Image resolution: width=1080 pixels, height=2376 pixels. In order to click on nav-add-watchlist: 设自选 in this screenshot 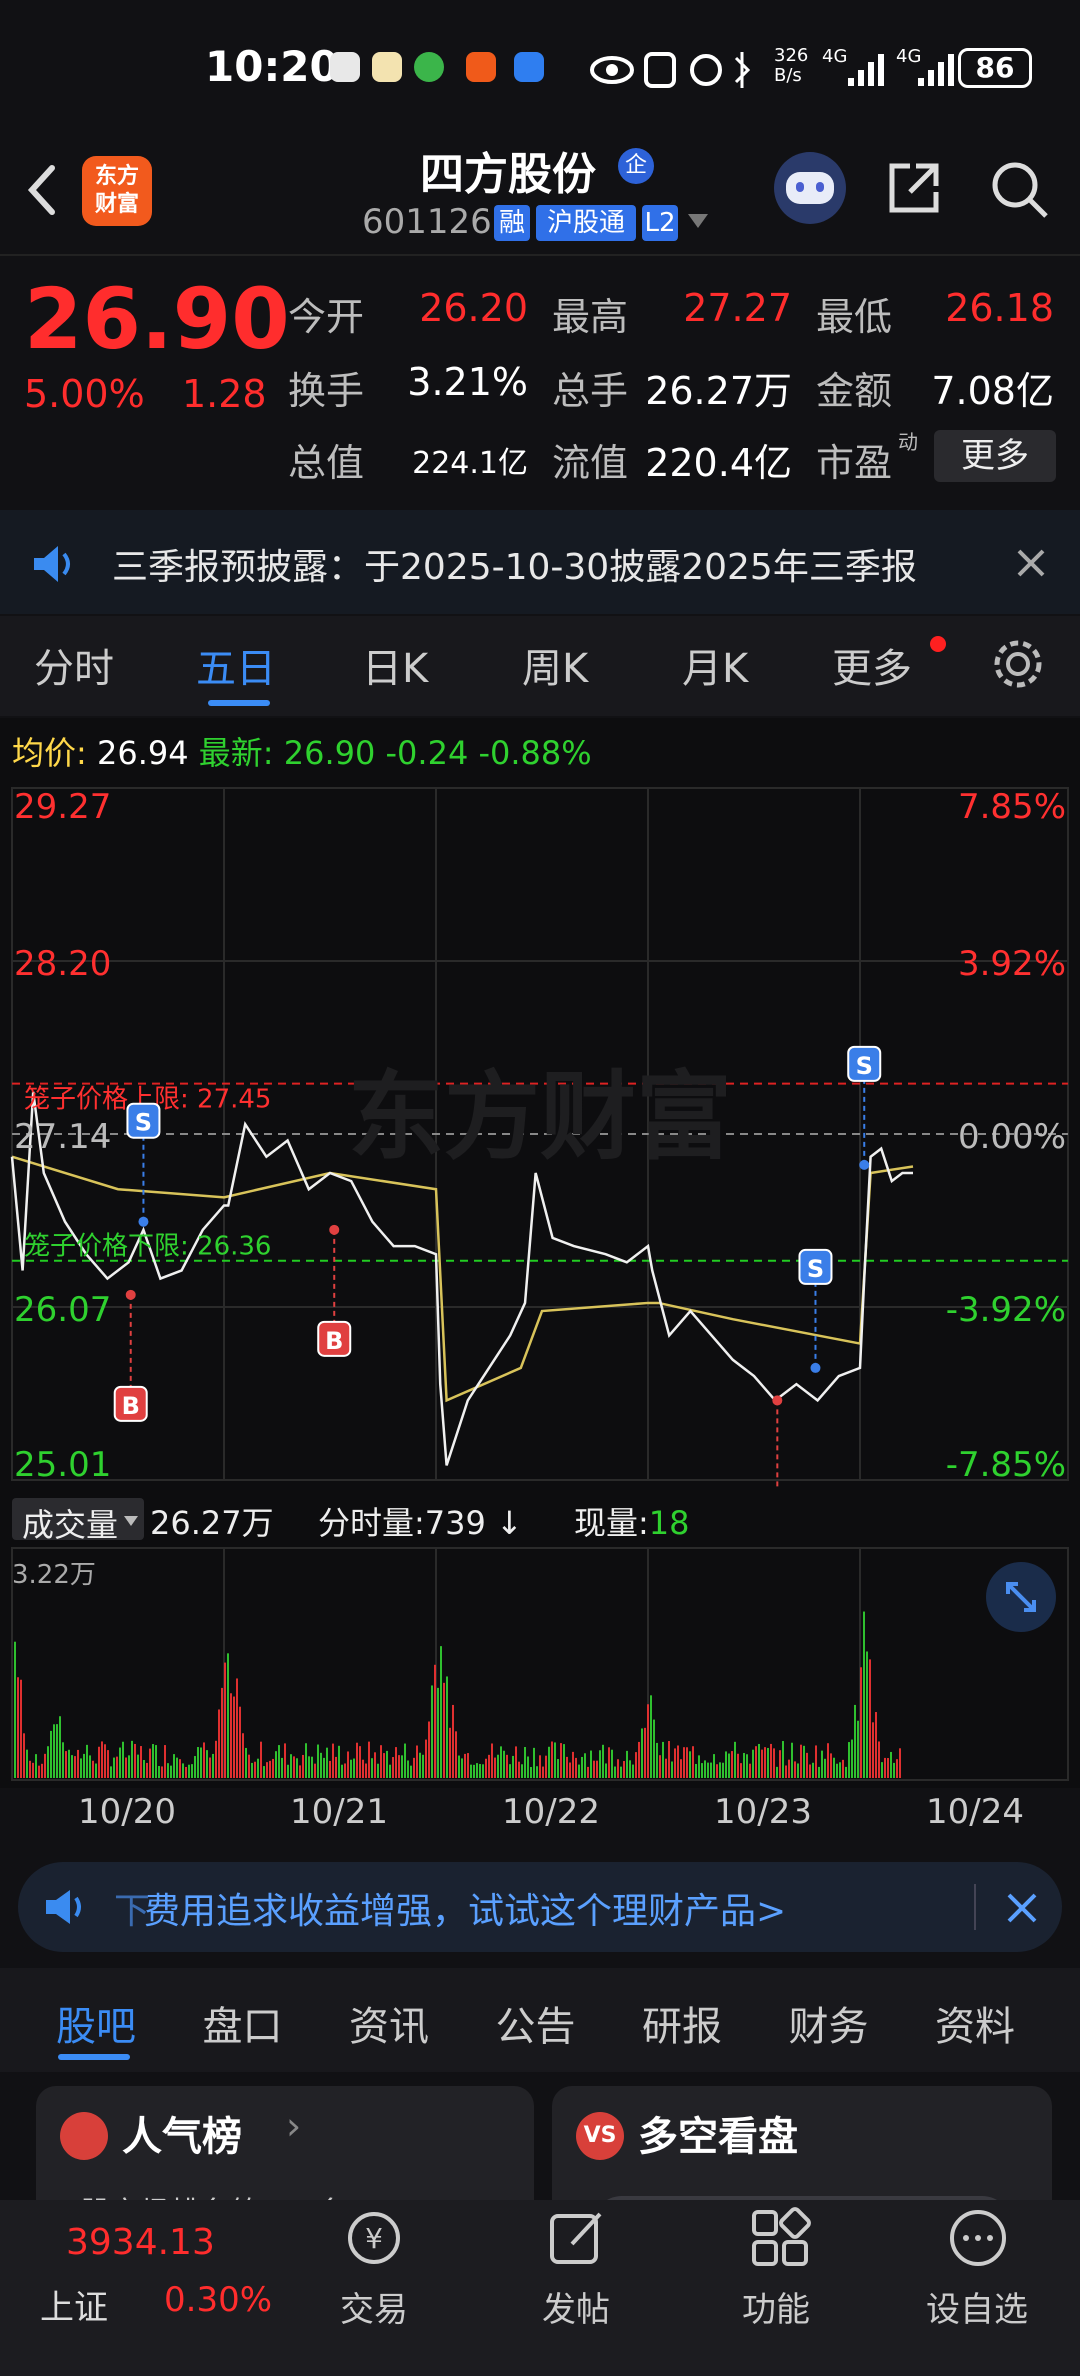, I will do `click(977, 2306)`.